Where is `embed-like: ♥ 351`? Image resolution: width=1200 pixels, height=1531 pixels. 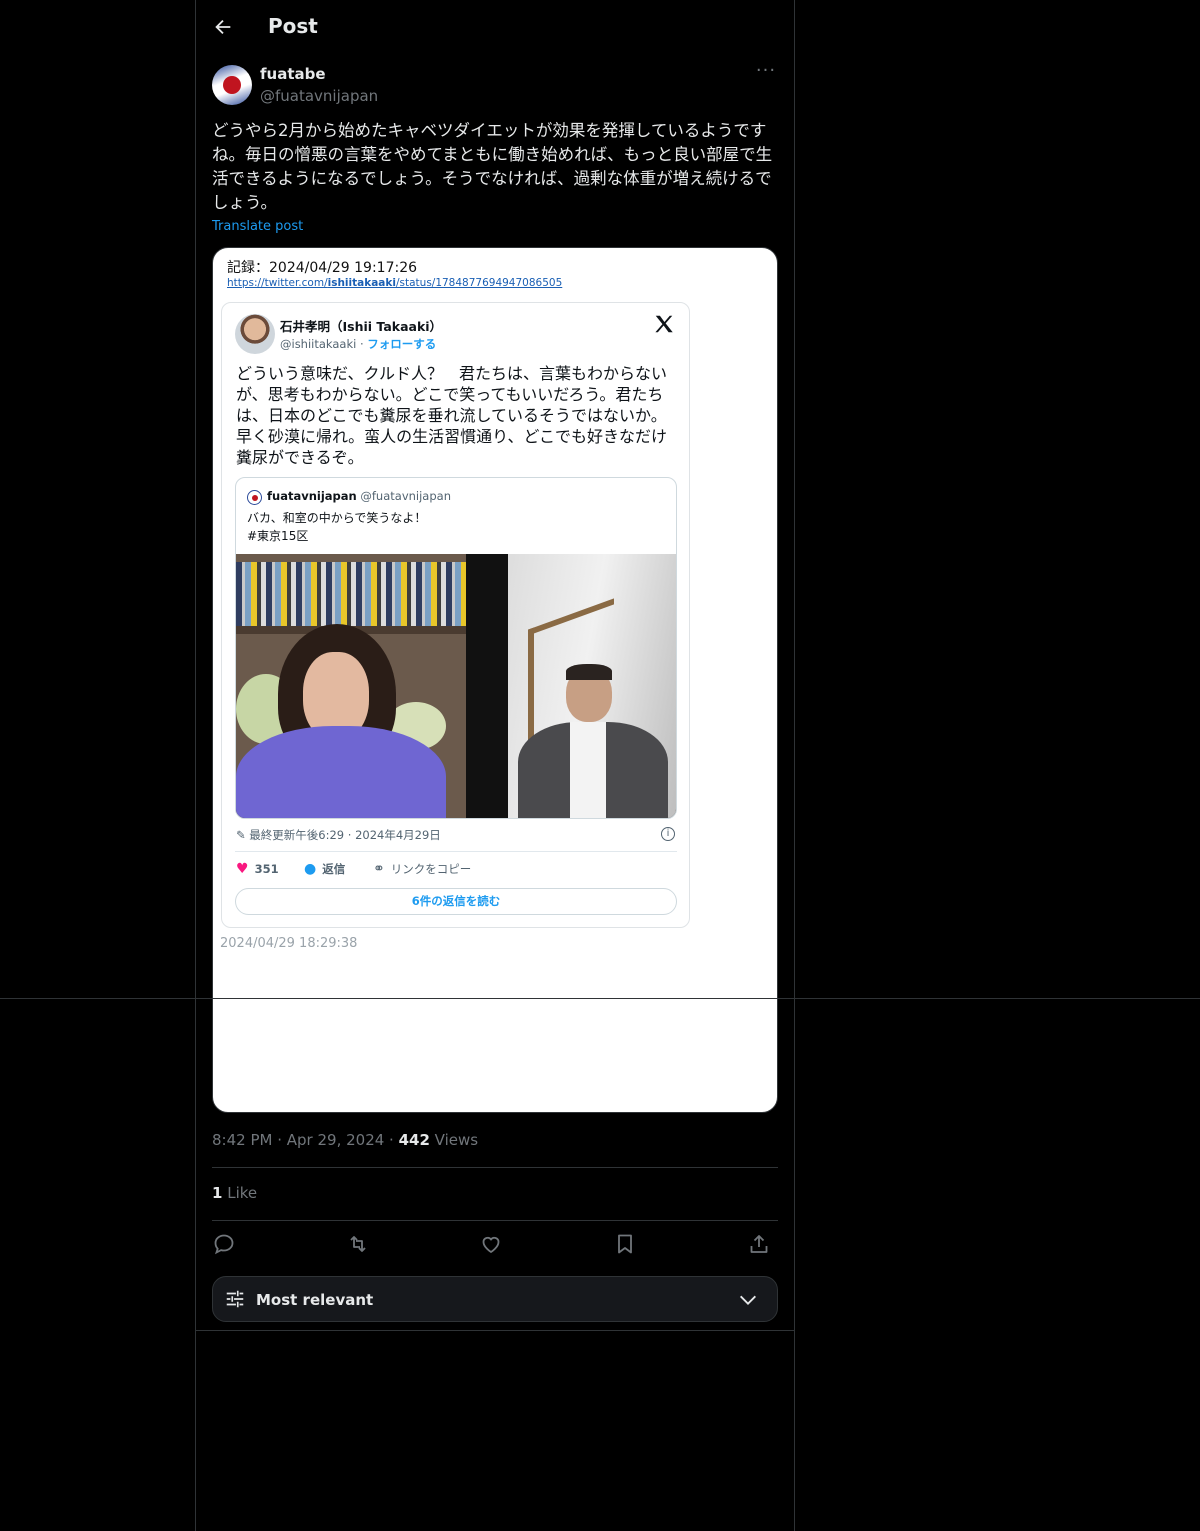 embed-like: ♥ 351 is located at coordinates (257, 869).